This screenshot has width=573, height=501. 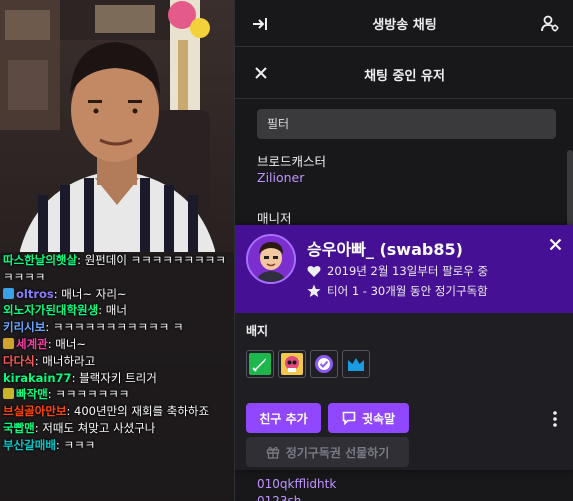 I want to click on whisper-button: 귓속말, so click(x=368, y=418).